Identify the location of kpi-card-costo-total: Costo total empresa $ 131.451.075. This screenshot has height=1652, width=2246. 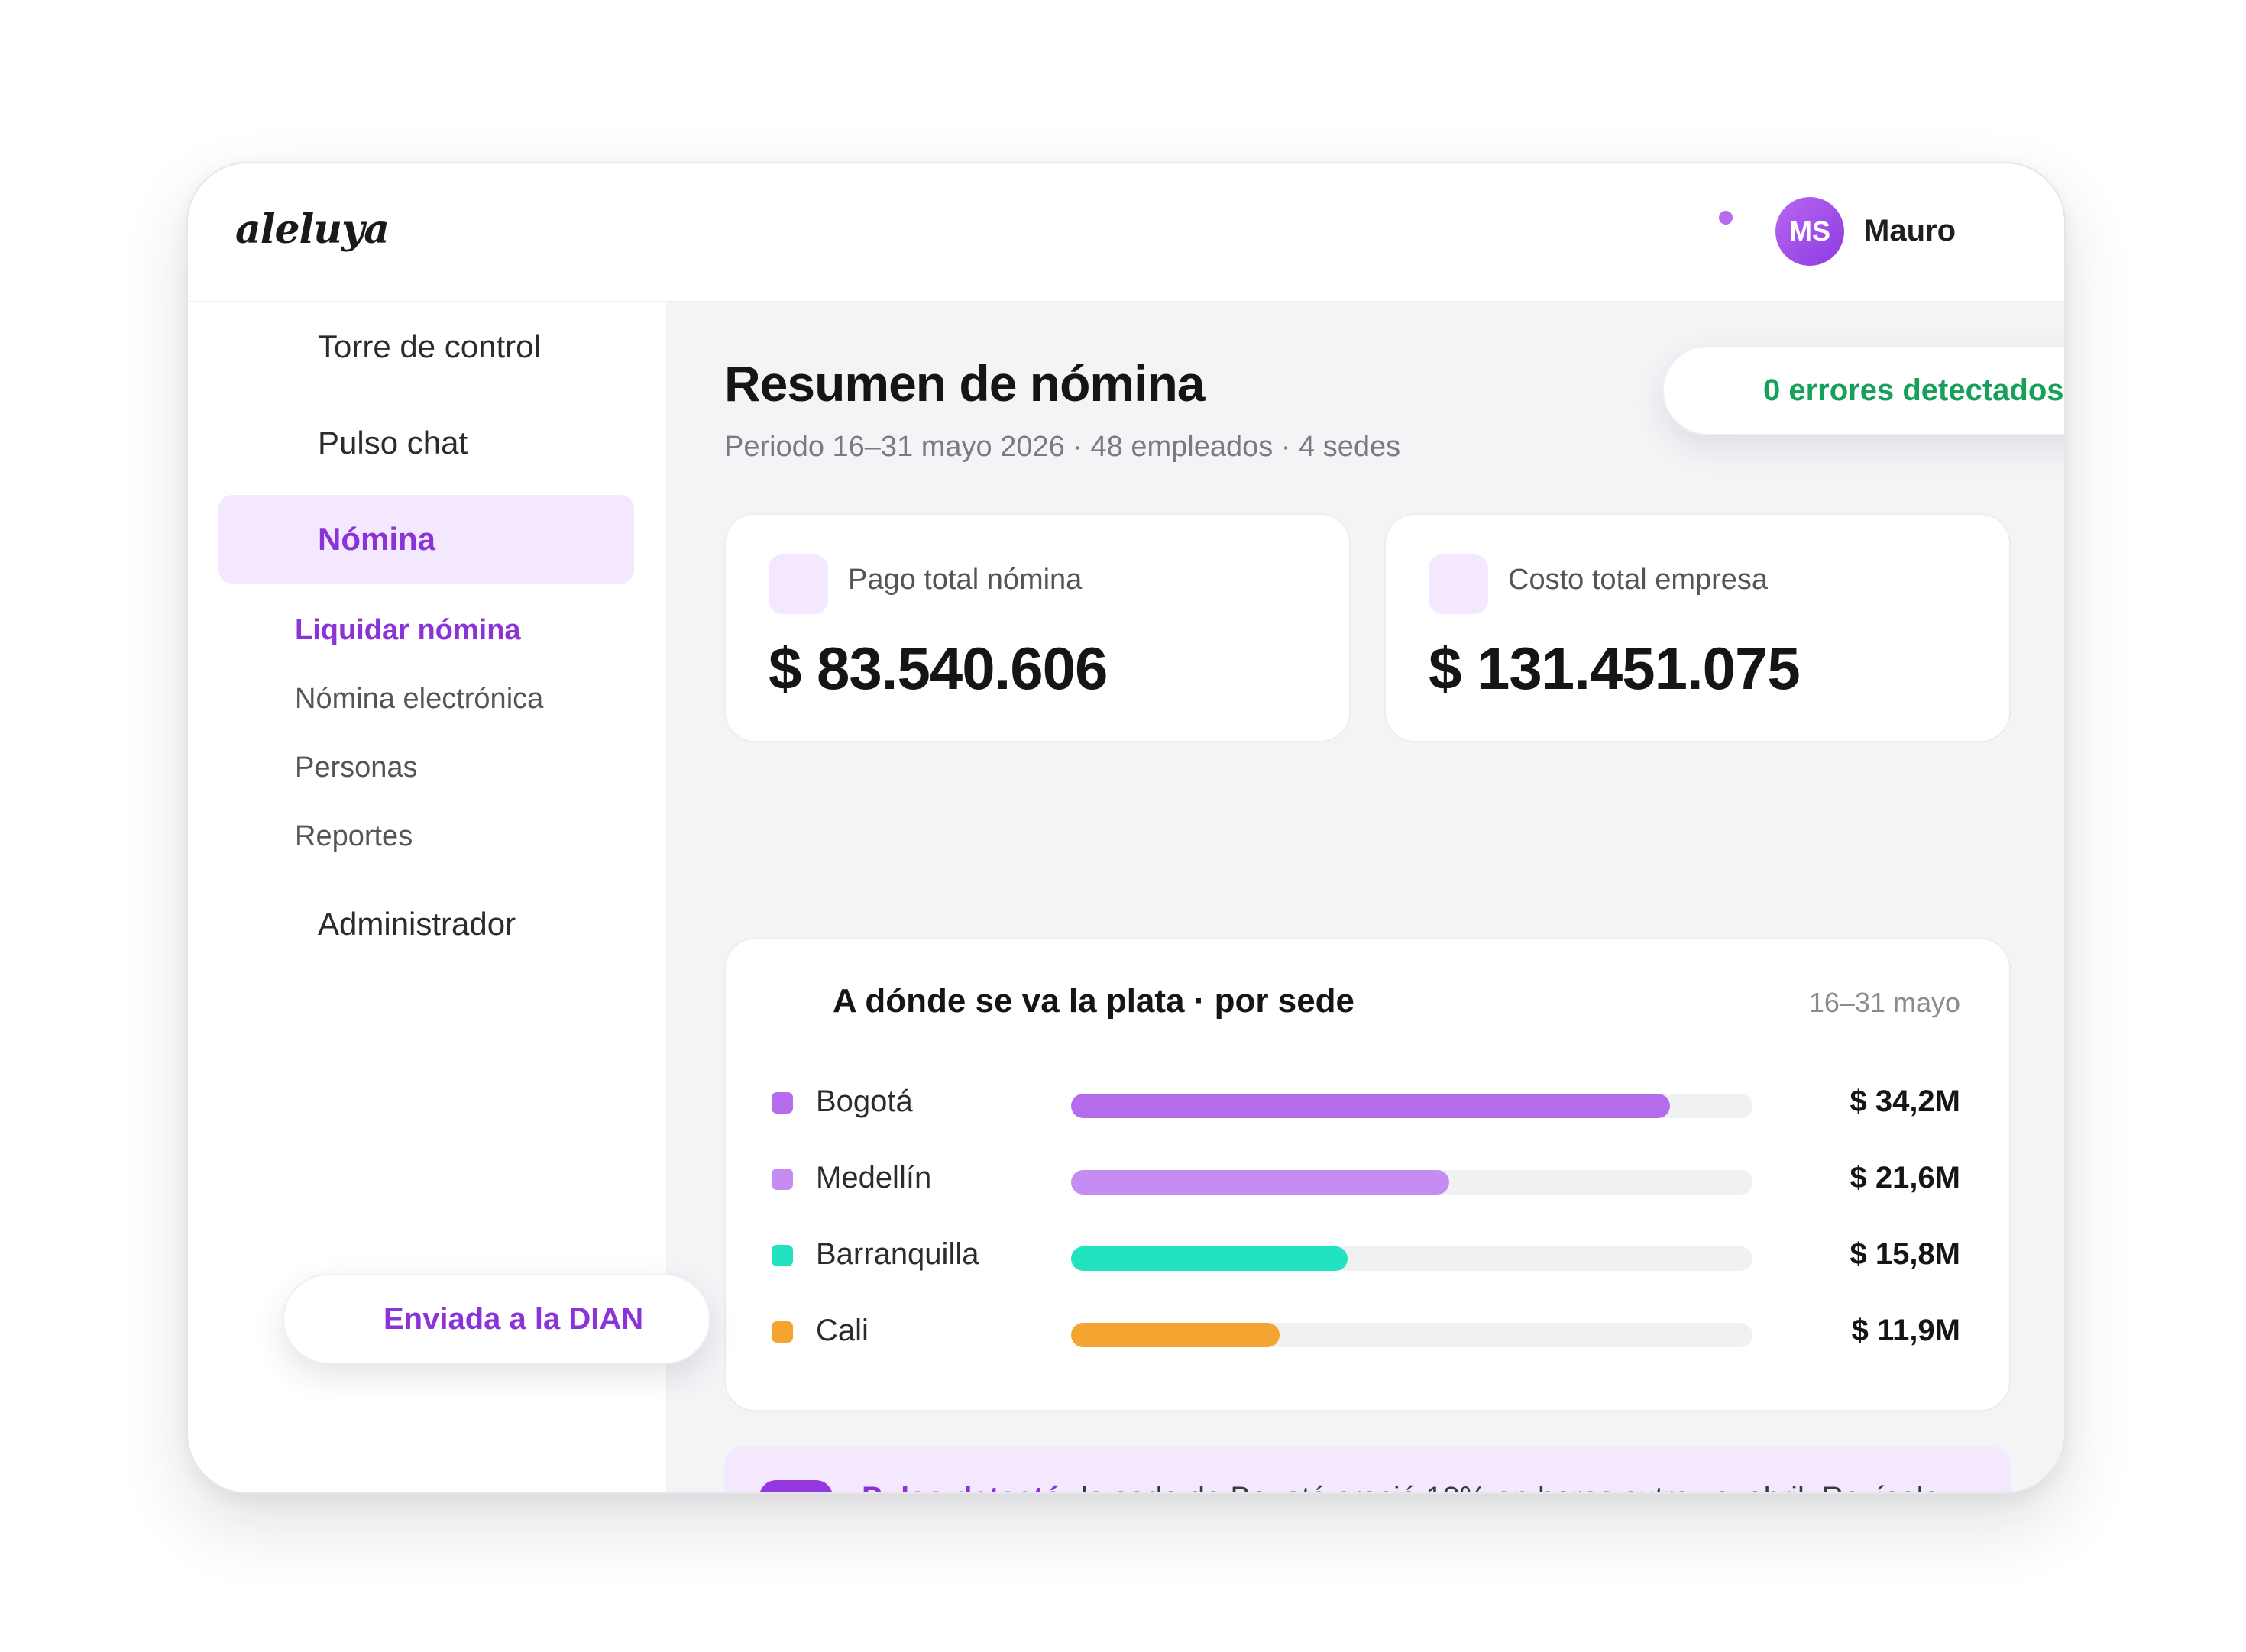
(1698, 628).